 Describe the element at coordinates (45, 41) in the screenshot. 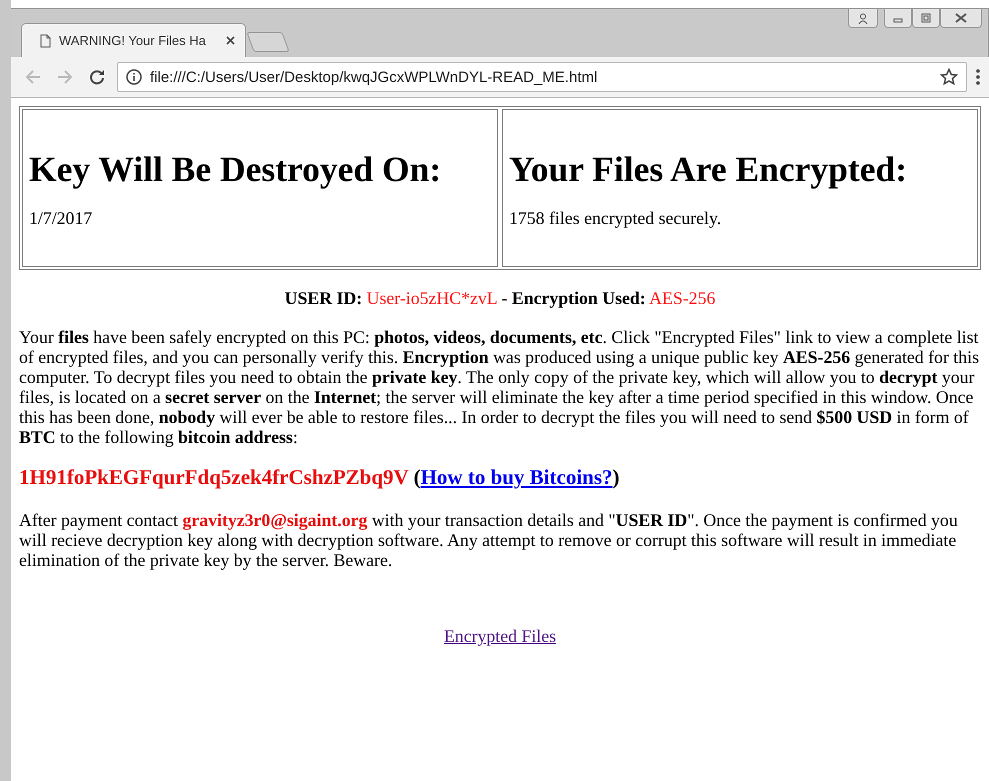

I see `page-icon` at that location.